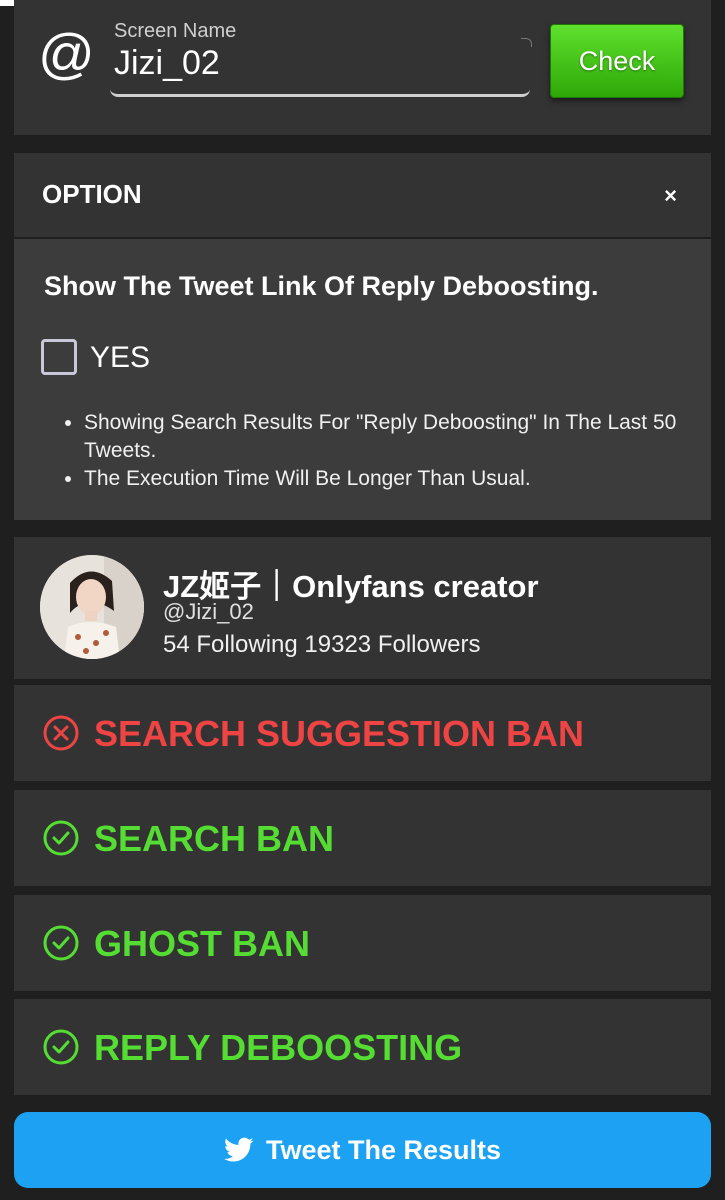  What do you see at coordinates (120, 358) in the screenshot?
I see `yes-checkbox-label: YES` at bounding box center [120, 358].